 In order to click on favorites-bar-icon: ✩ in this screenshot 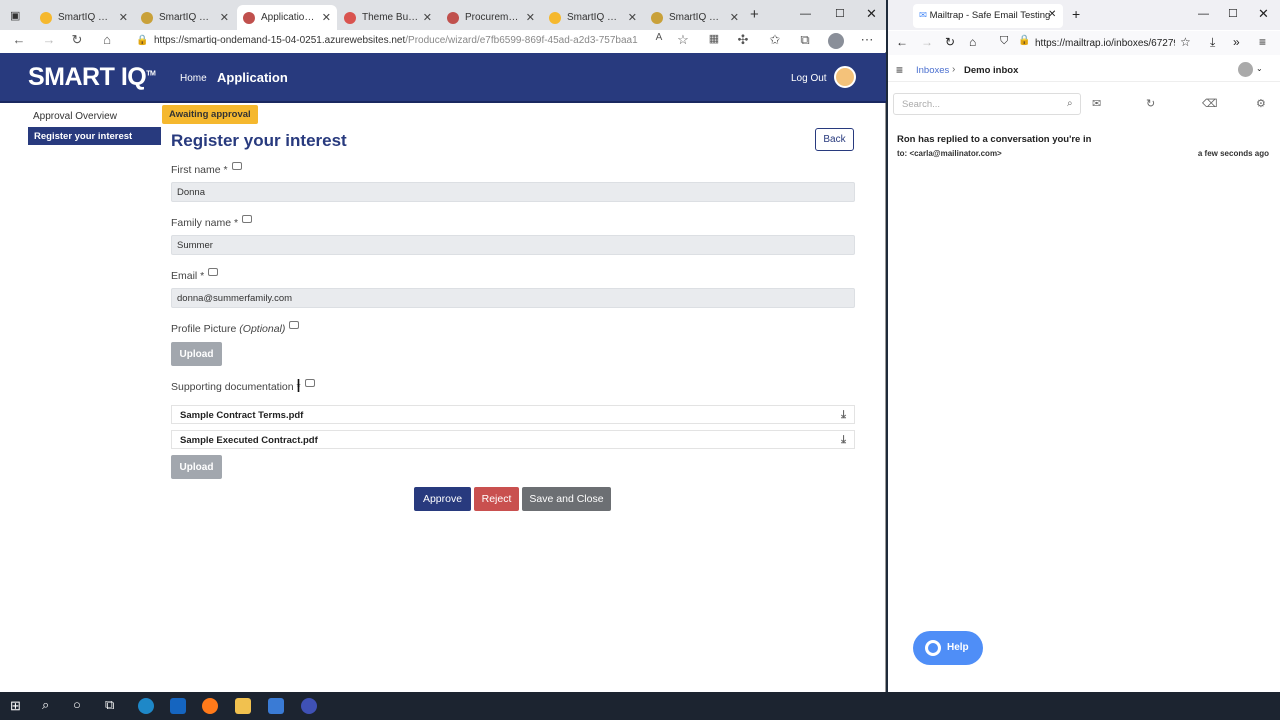, I will do `click(775, 40)`.